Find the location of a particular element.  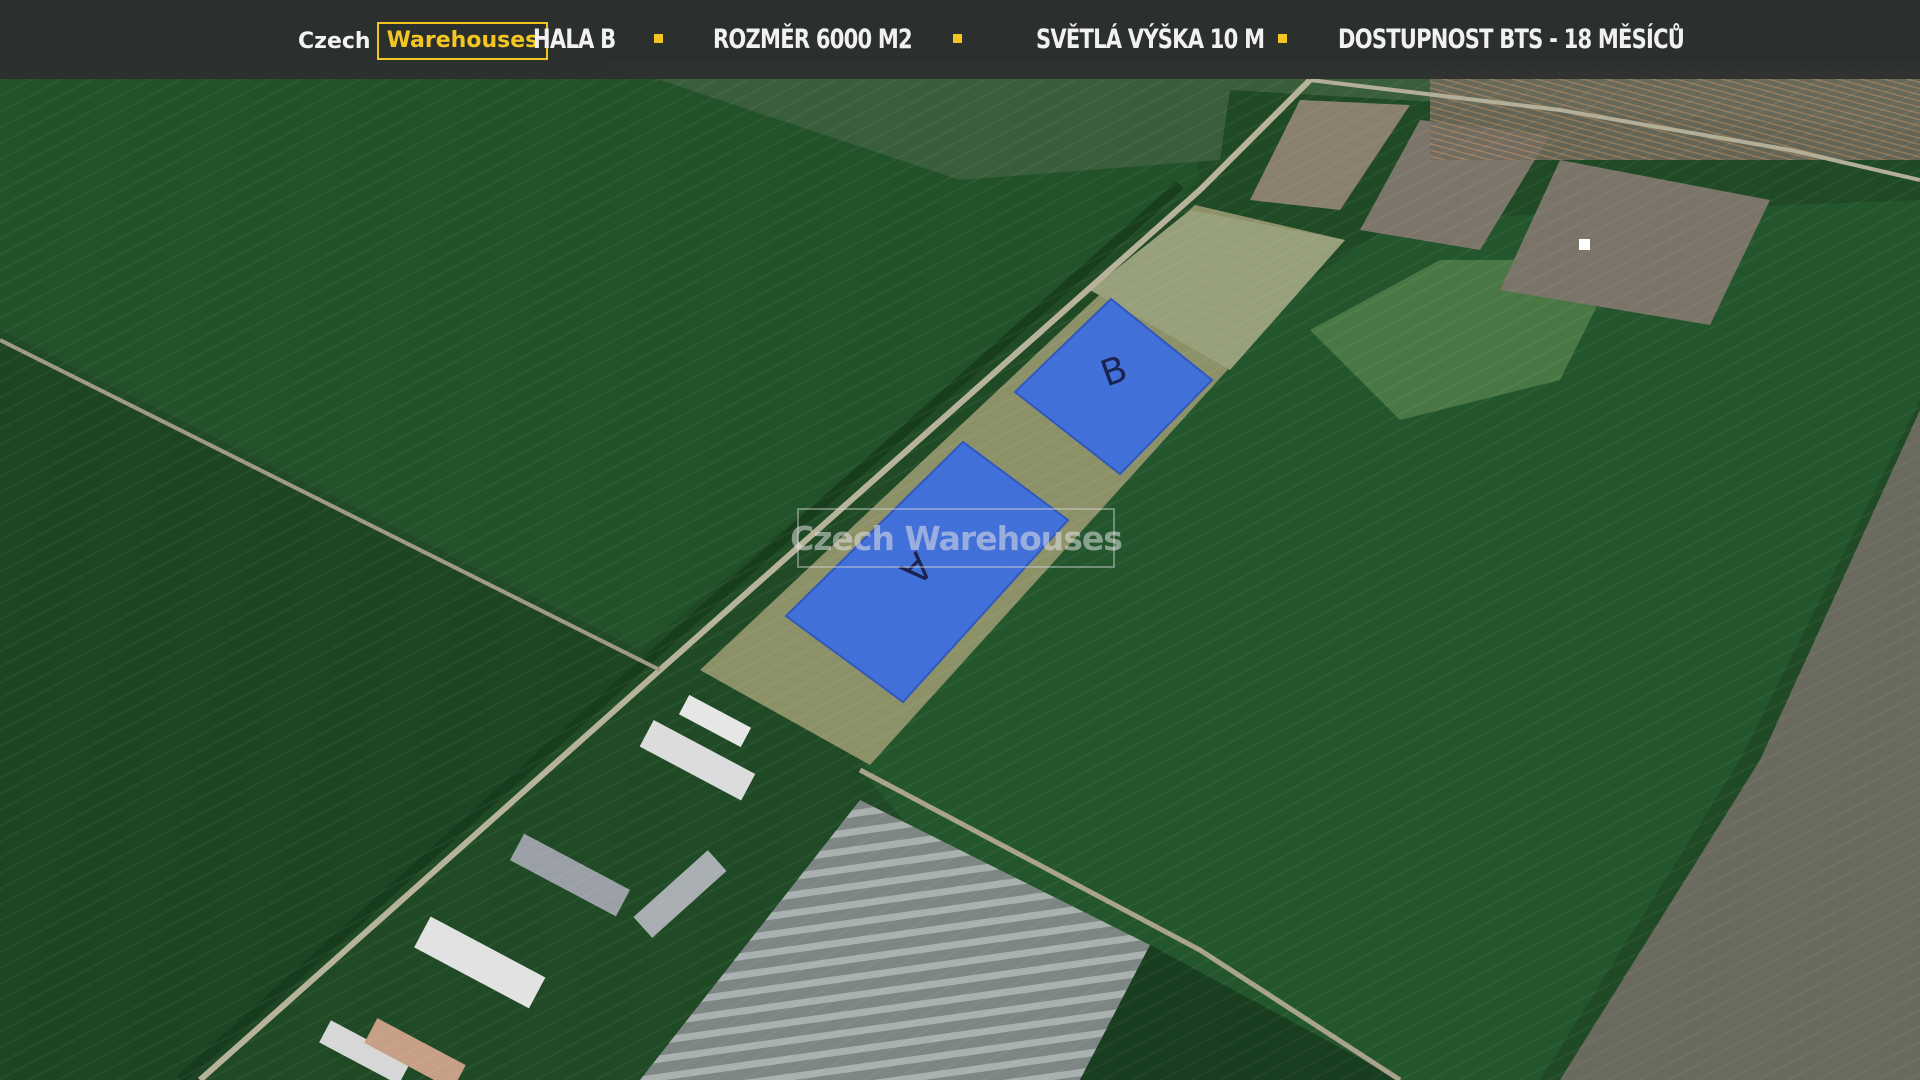

location-marker is located at coordinates (1584, 244).